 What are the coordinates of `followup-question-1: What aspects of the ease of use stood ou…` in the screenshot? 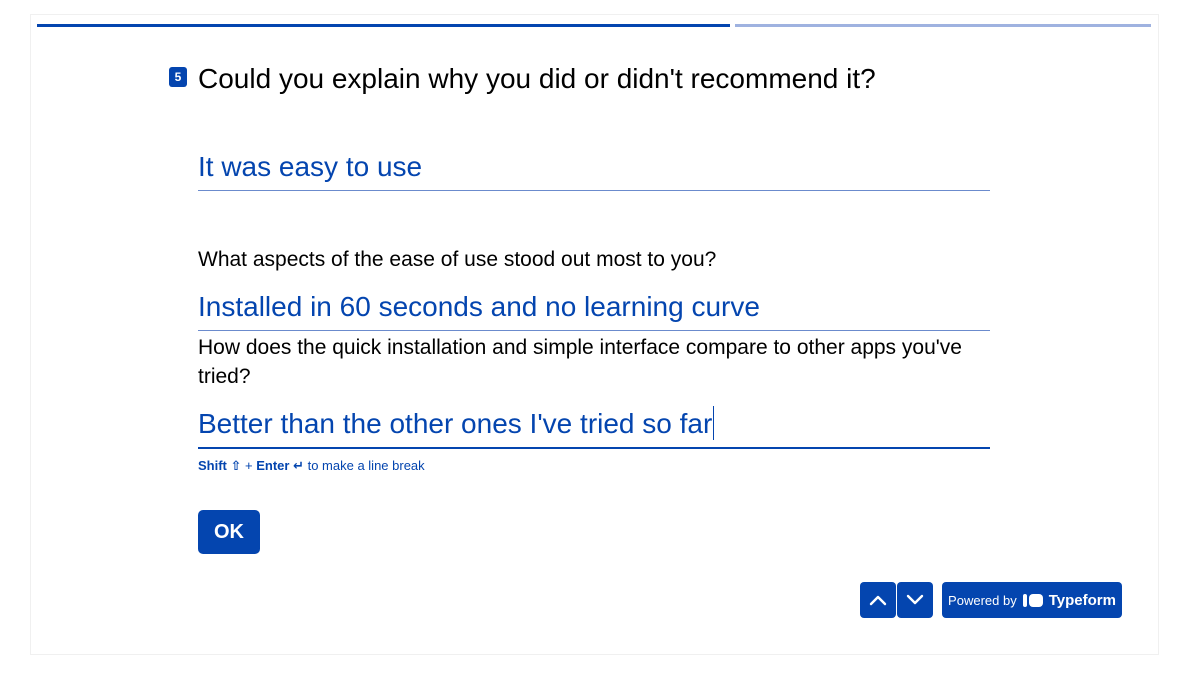 It's located at (457, 259).